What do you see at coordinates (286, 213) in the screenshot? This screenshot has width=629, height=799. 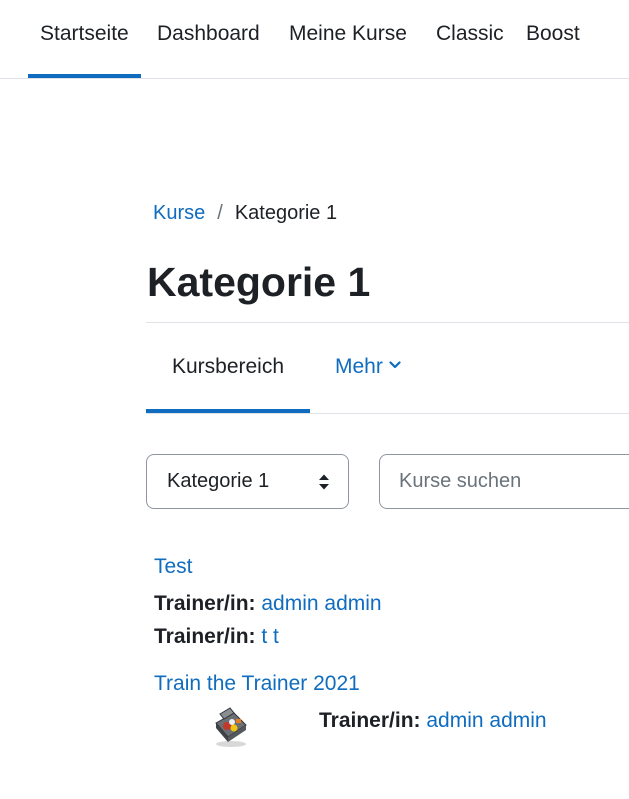 I see `breadcrumb-current: Kategorie 1` at bounding box center [286, 213].